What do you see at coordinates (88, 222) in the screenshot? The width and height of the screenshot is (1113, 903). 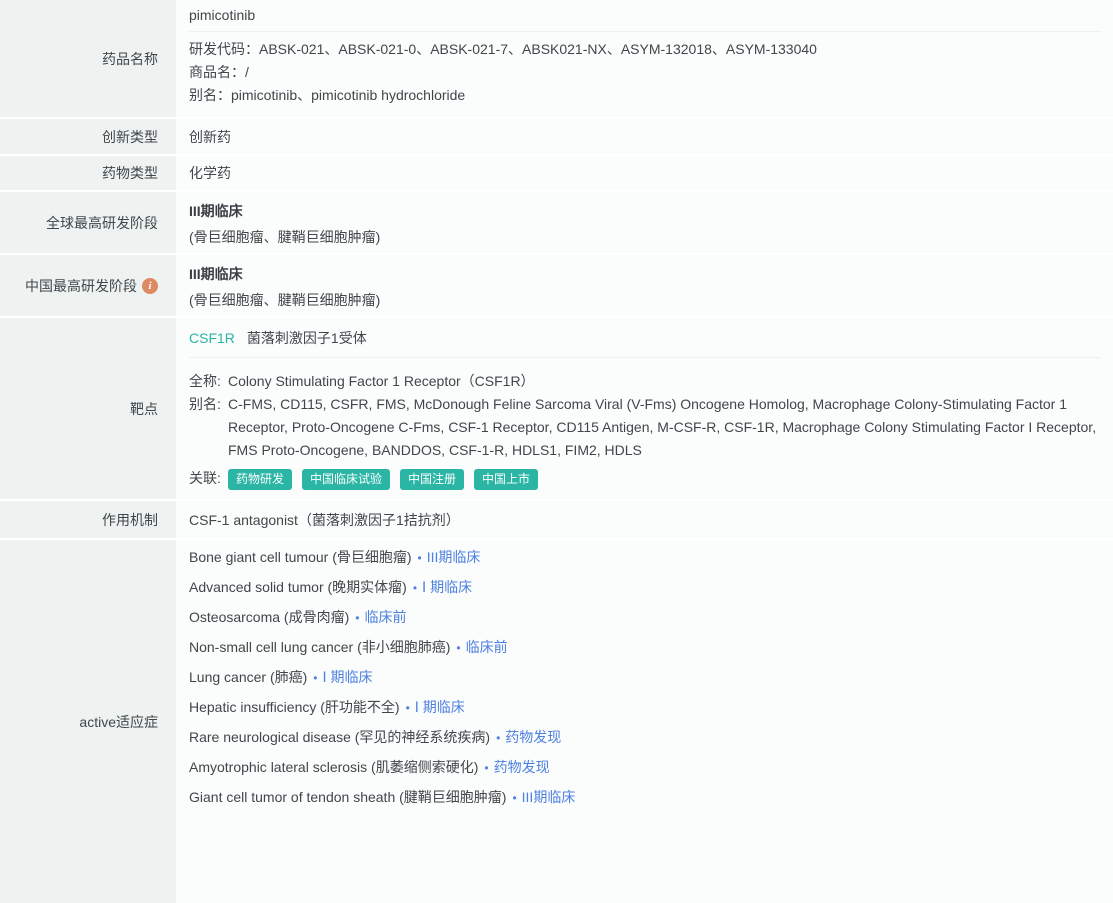 I see `global-stage-label: 全球最高研发阶段` at bounding box center [88, 222].